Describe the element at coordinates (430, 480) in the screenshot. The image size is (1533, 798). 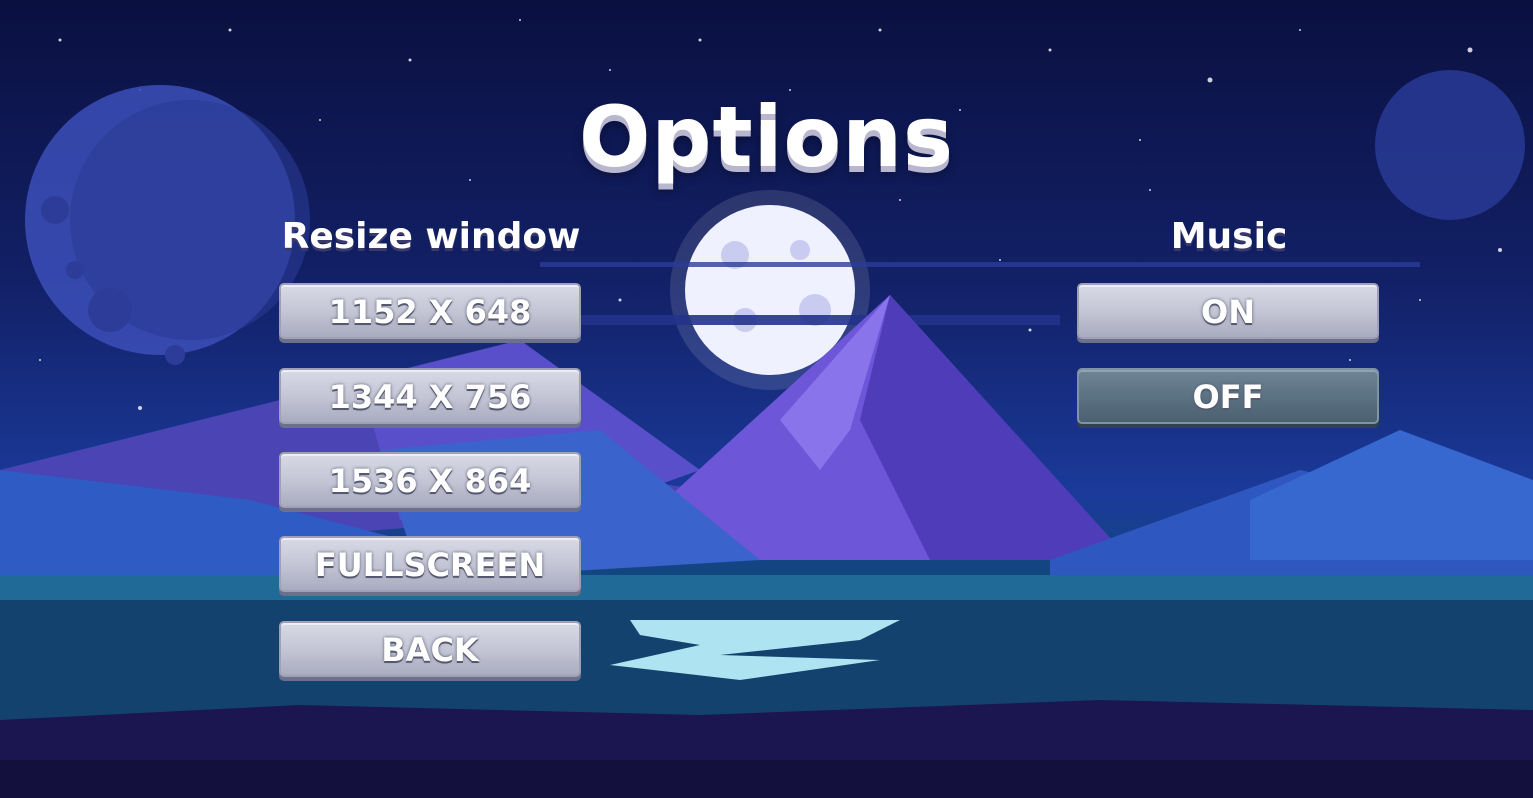
I see `resolution-1536x864-button: 1536 X 864` at that location.